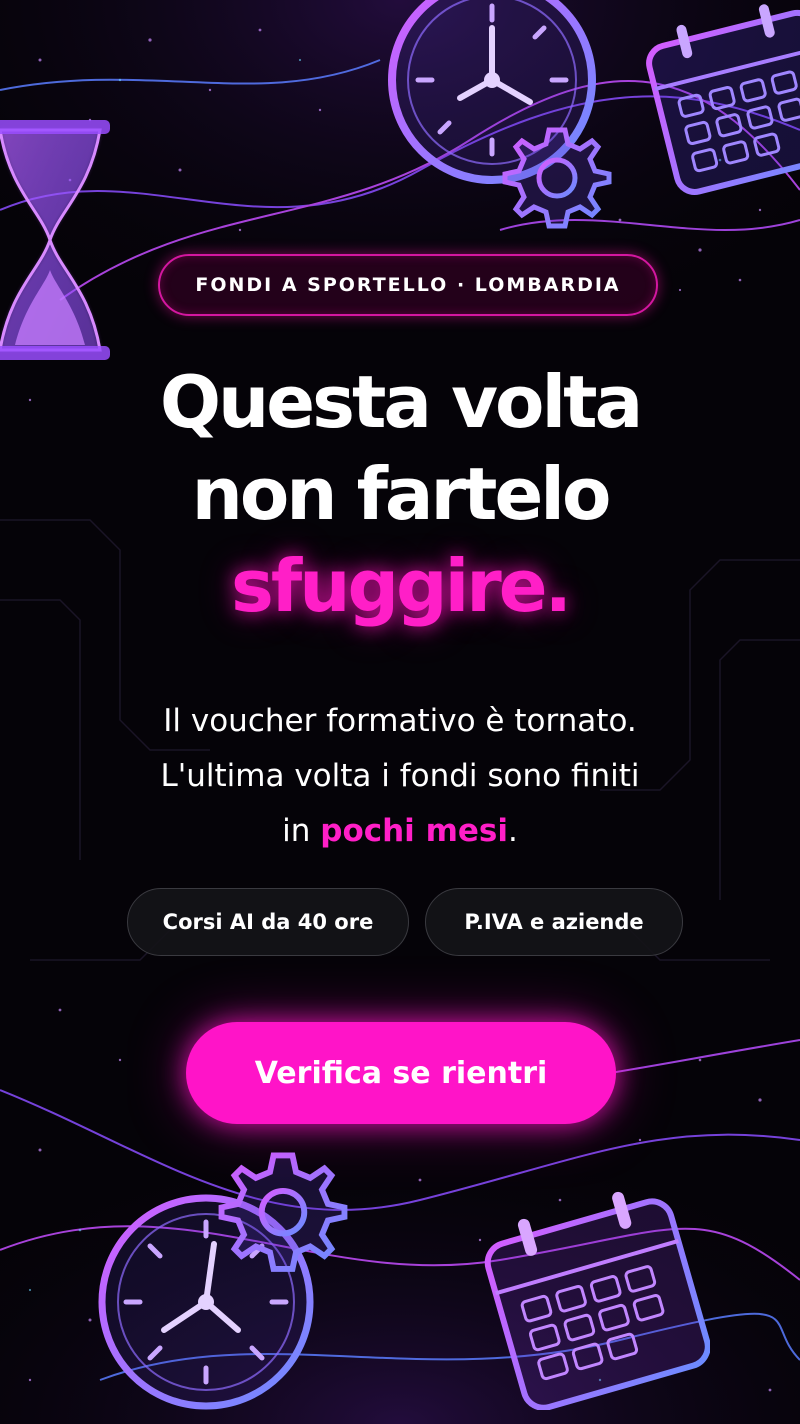 This screenshot has width=800, height=1424. I want to click on body-line-3: in pochi mesi., so click(400, 831).